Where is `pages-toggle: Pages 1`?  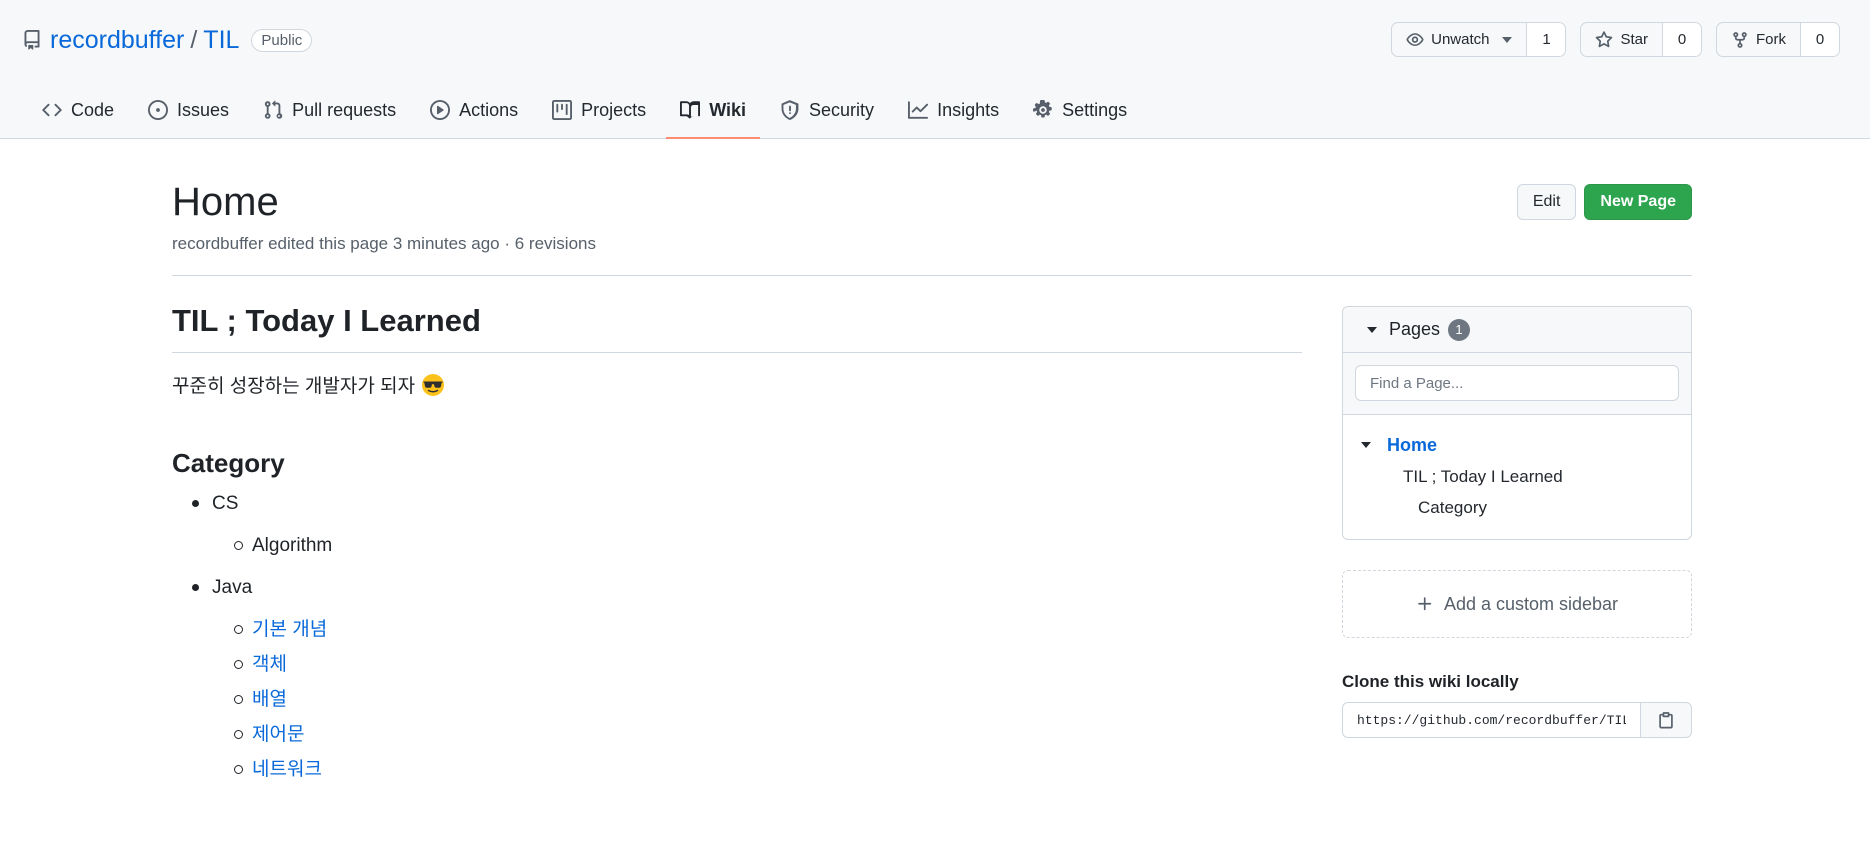
pages-toggle: Pages 1 is located at coordinates (1517, 330).